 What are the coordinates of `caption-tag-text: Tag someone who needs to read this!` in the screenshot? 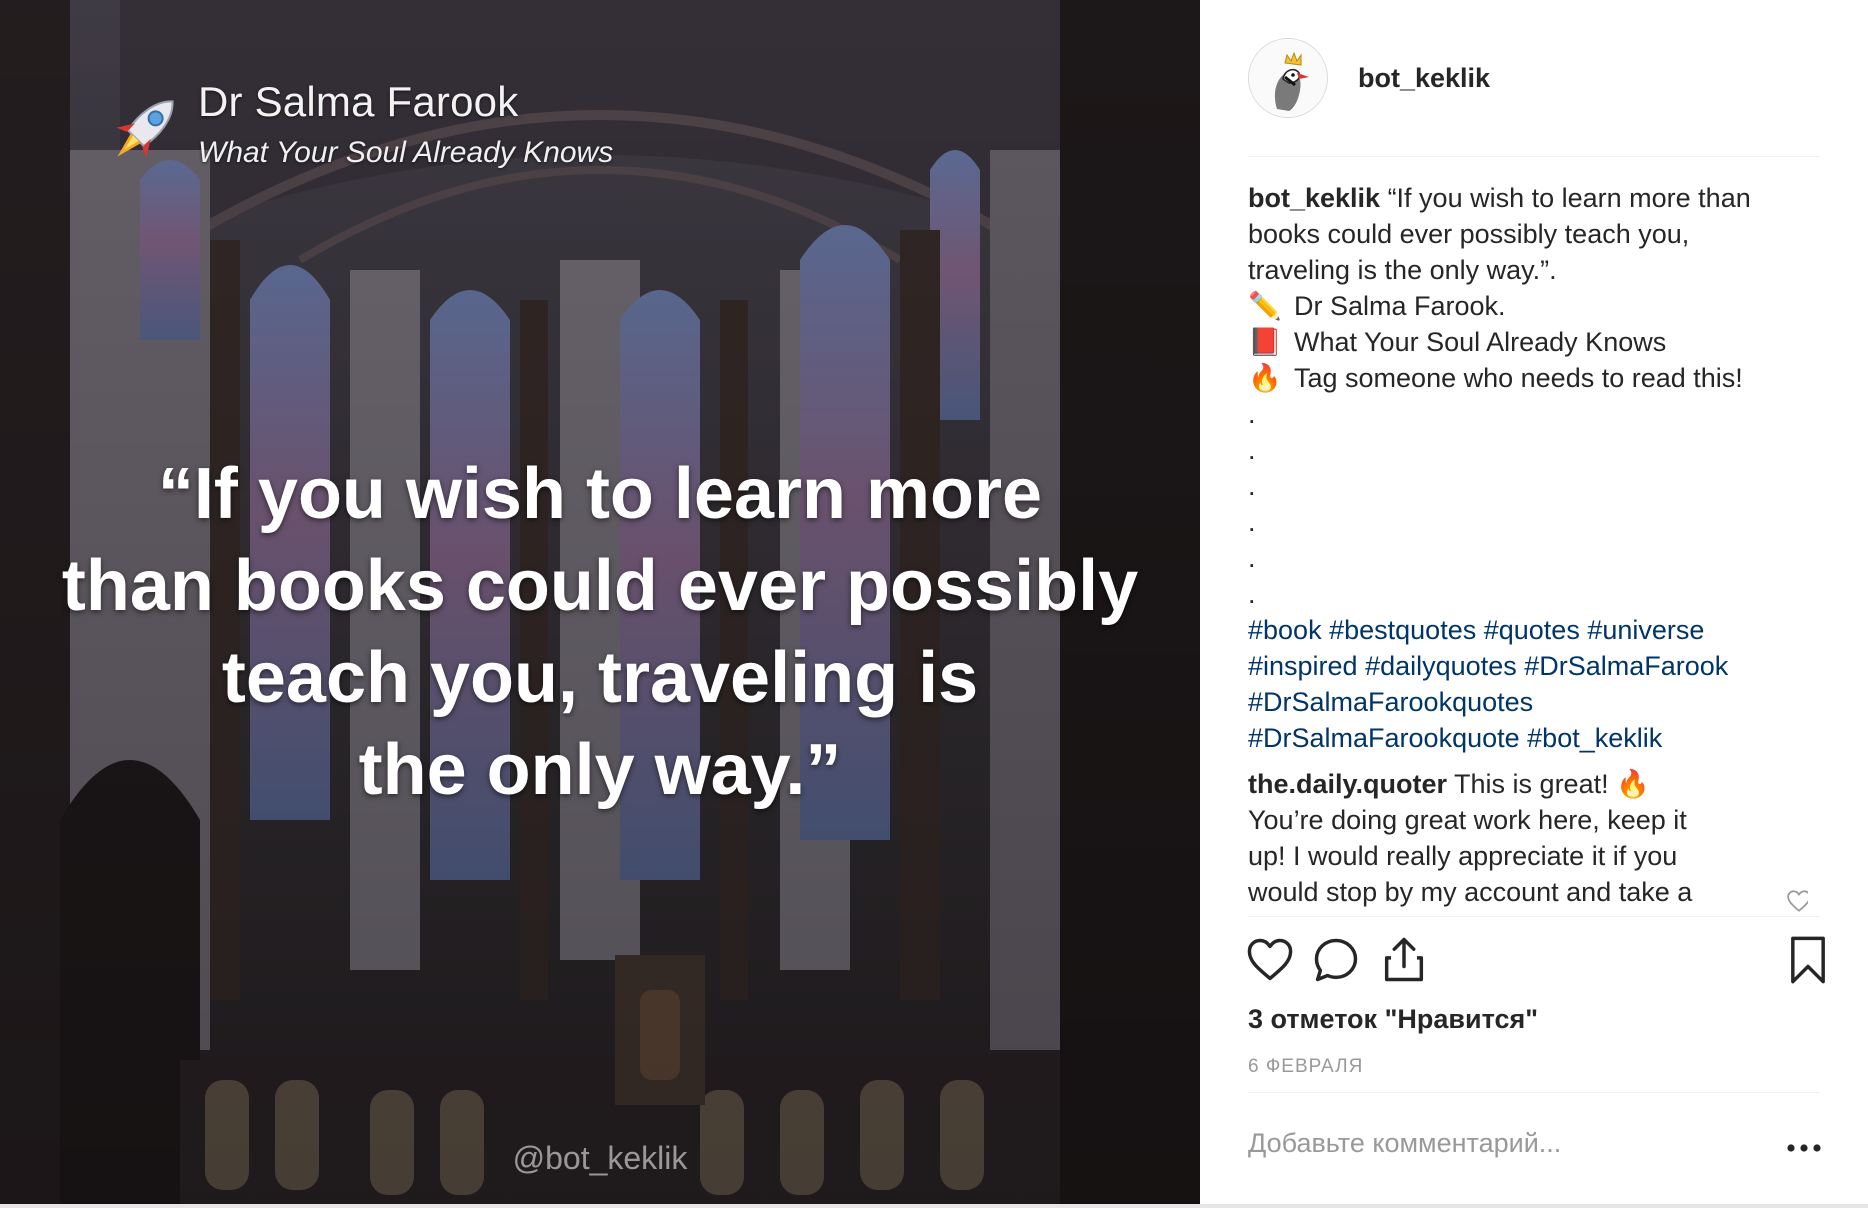 It's located at (1518, 378).